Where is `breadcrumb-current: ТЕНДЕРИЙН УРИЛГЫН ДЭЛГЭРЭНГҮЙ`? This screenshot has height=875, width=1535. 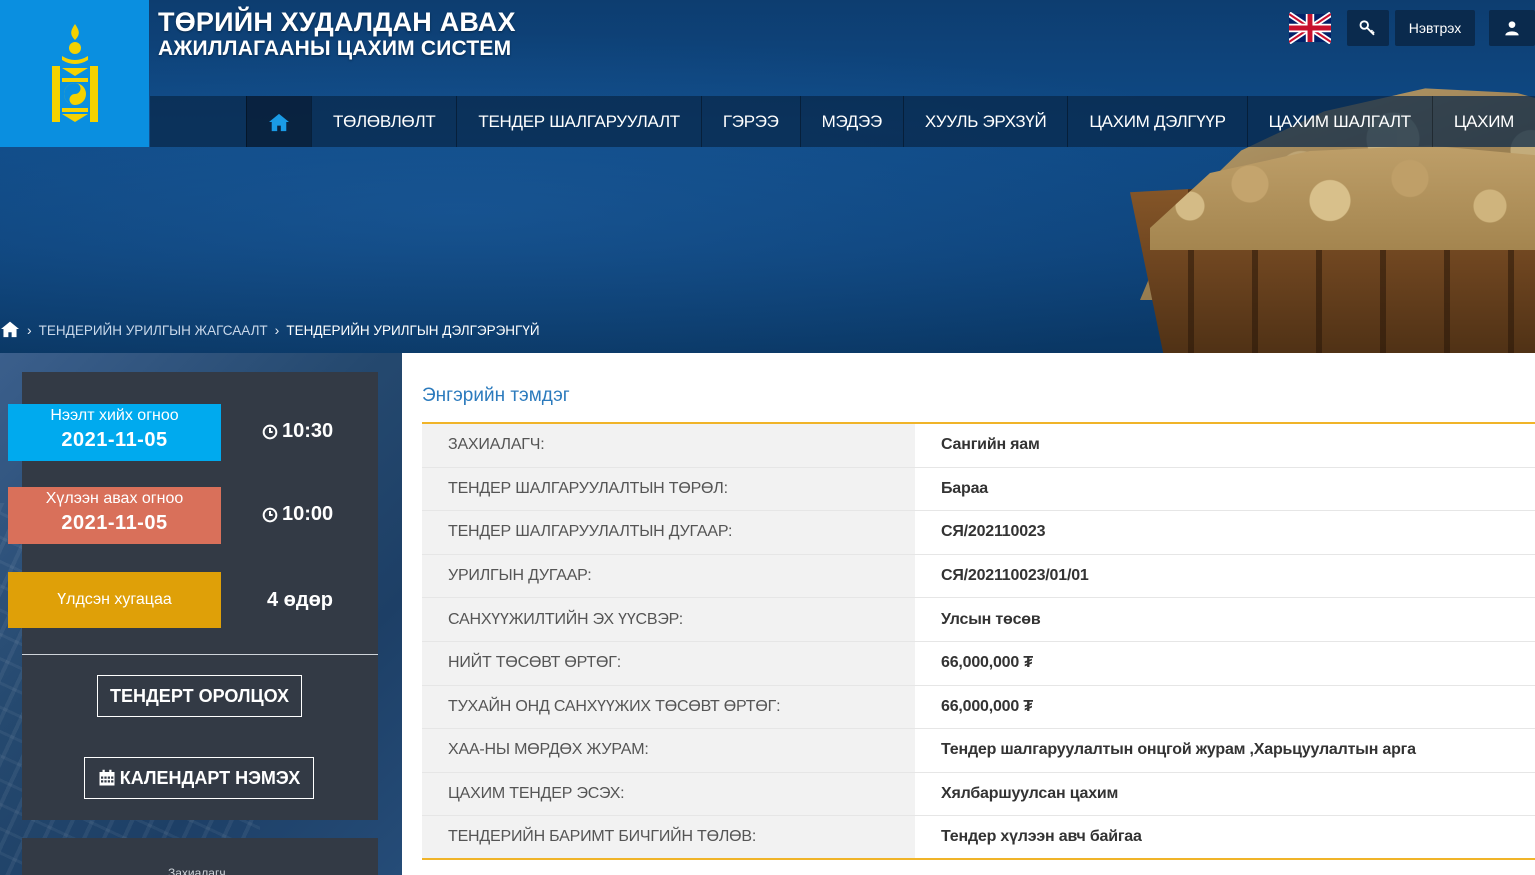 breadcrumb-current: ТЕНДЕРИЙН УРИЛГЫН ДЭЛГЭРЭНГҮЙ is located at coordinates (413, 330).